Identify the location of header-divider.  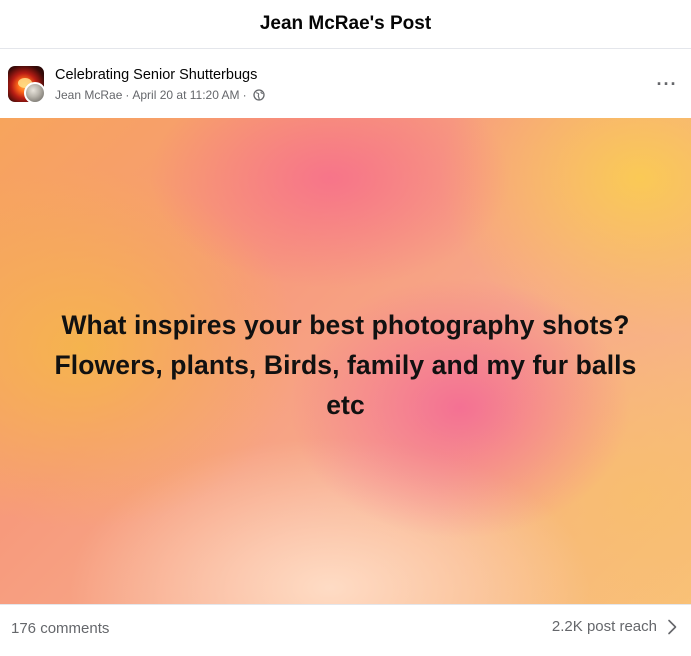
(345, 48).